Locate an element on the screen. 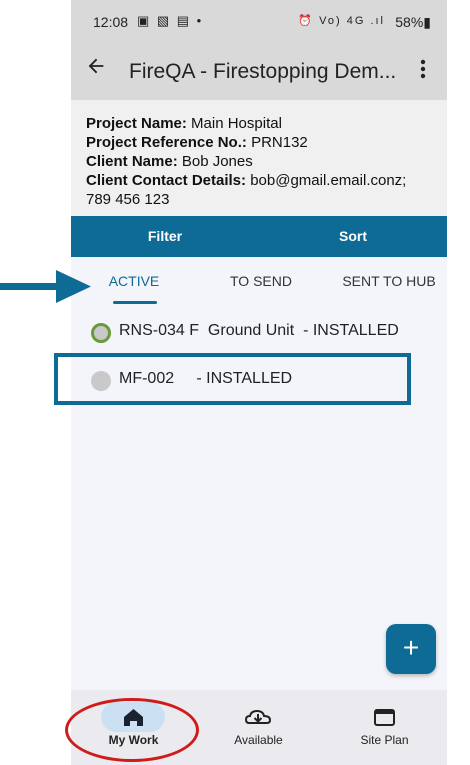 This screenshot has width=470, height=765. project-name-line: Project Name: Main Hospital is located at coordinates (259, 123).